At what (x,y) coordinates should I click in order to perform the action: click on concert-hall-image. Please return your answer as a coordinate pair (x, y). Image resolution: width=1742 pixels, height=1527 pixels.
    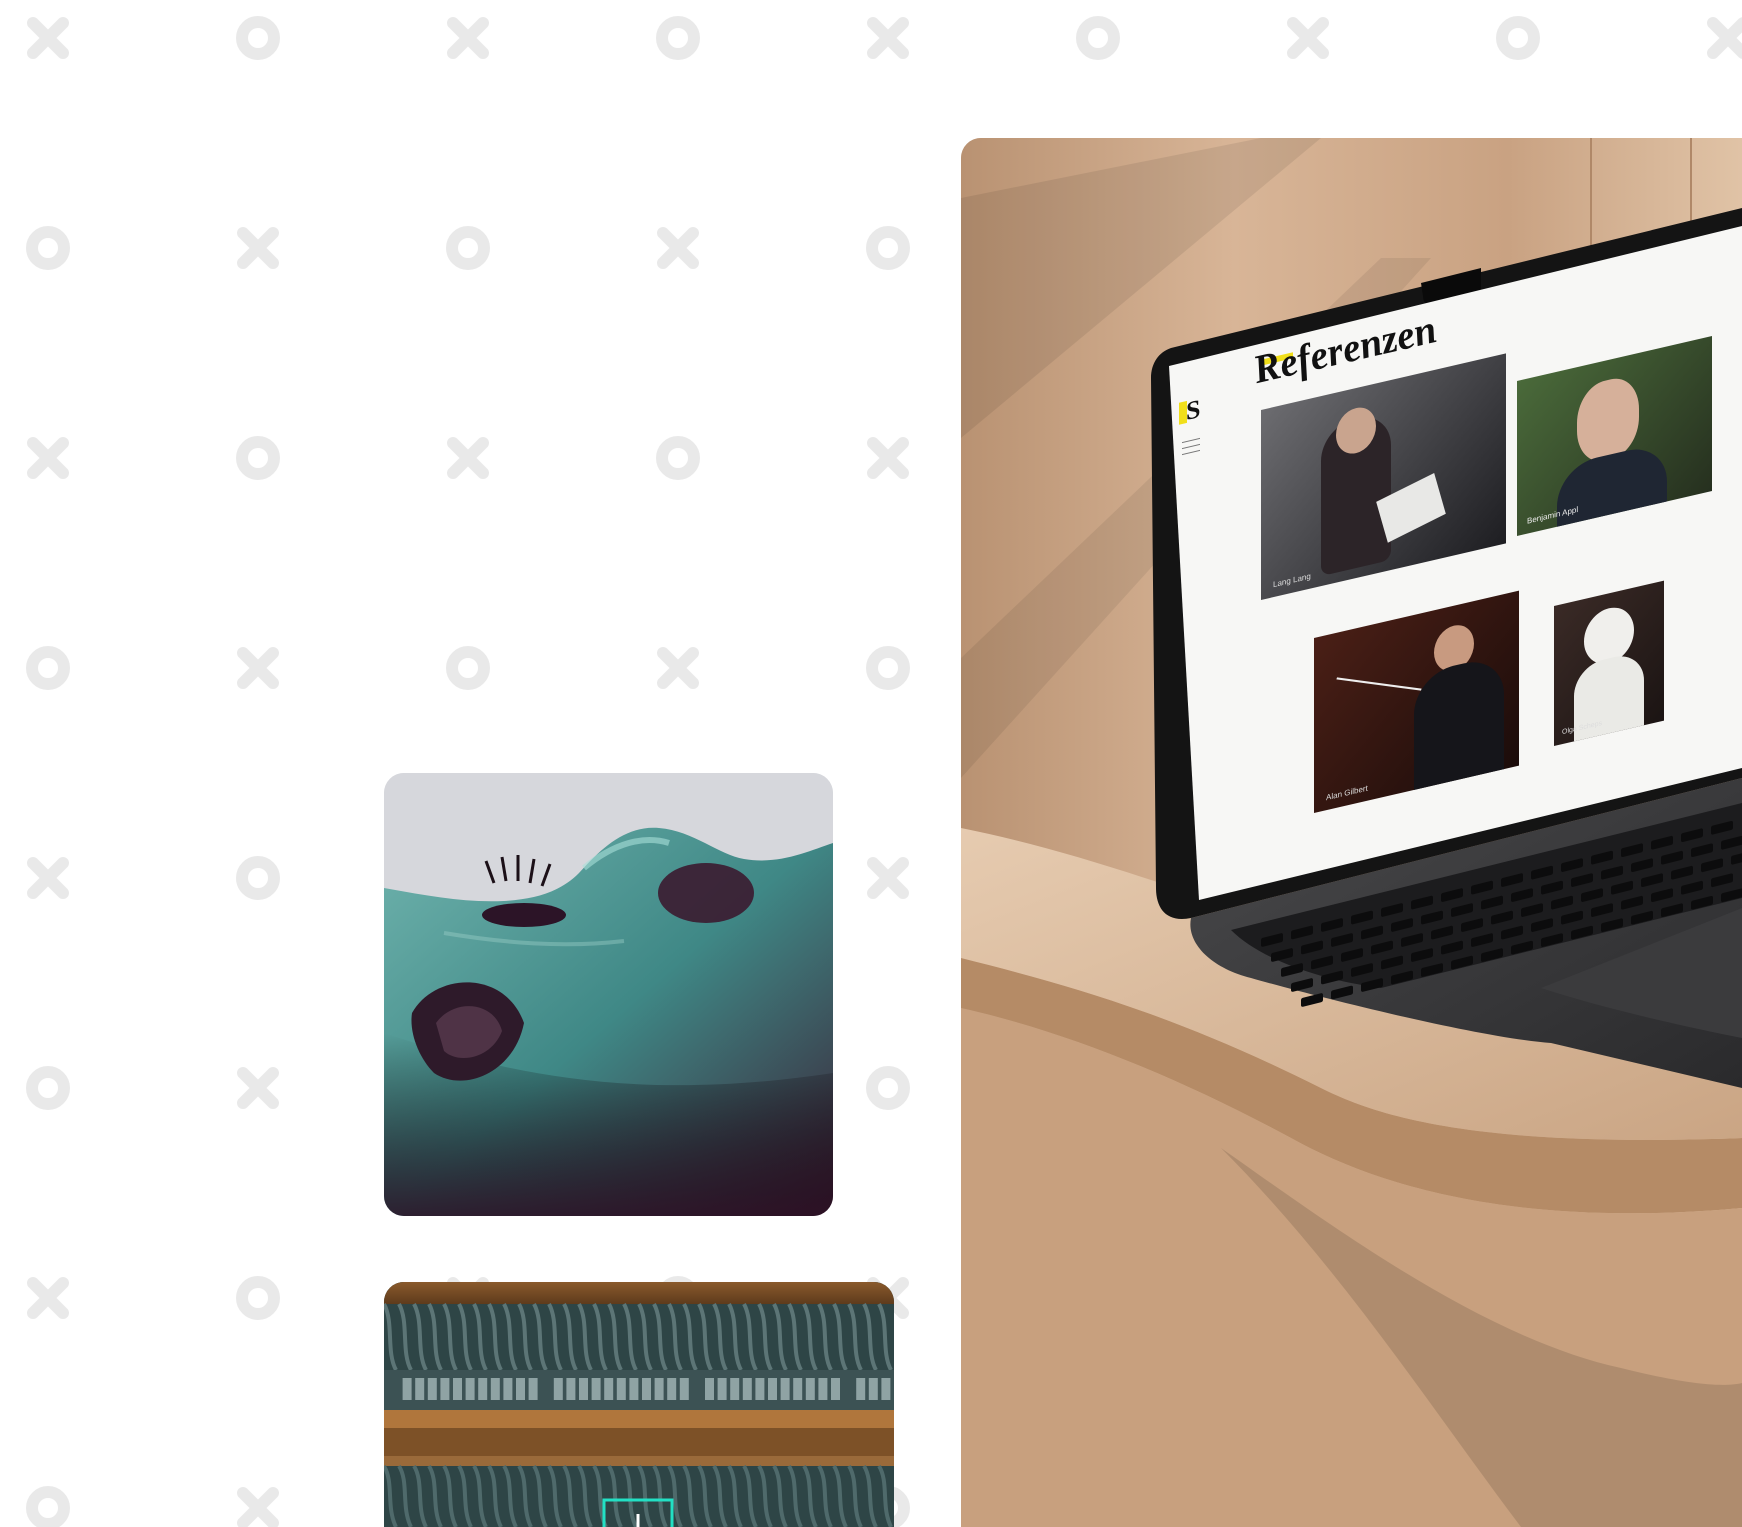
    Looking at the image, I should click on (639, 1404).